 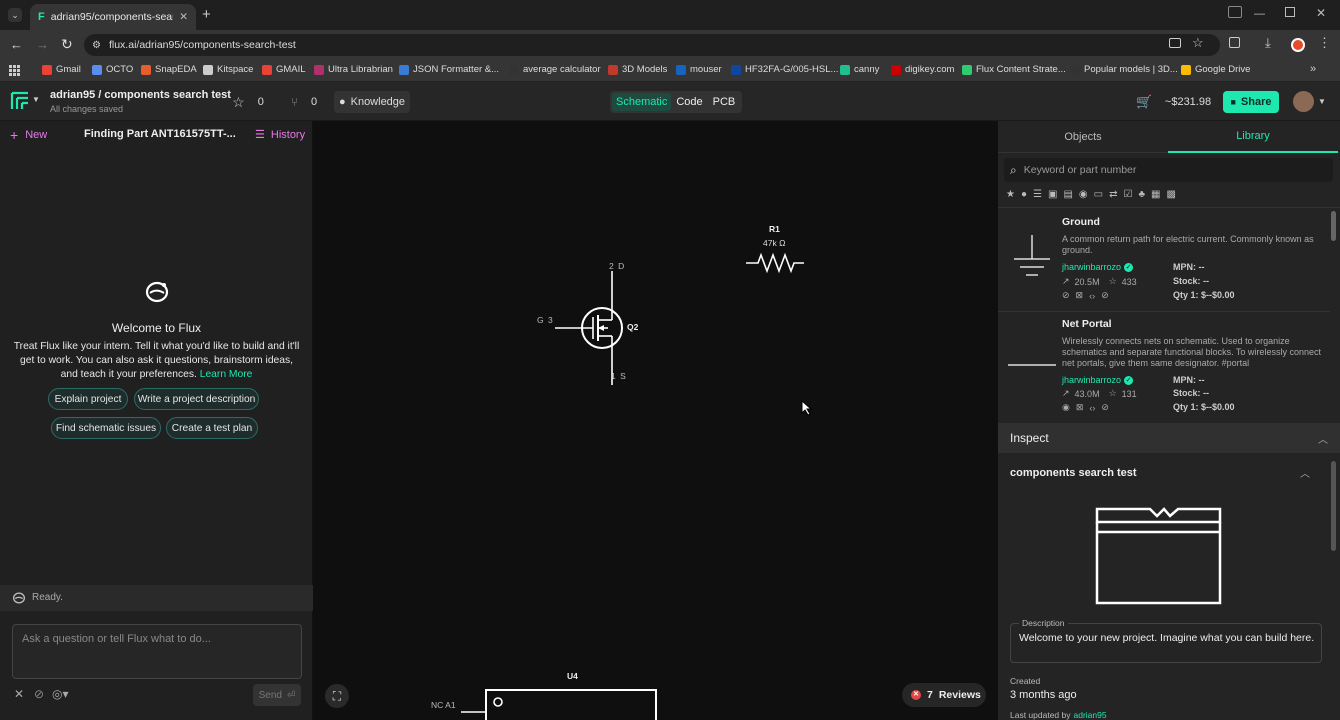 I want to click on reload-icon: ↻, so click(x=67, y=44).